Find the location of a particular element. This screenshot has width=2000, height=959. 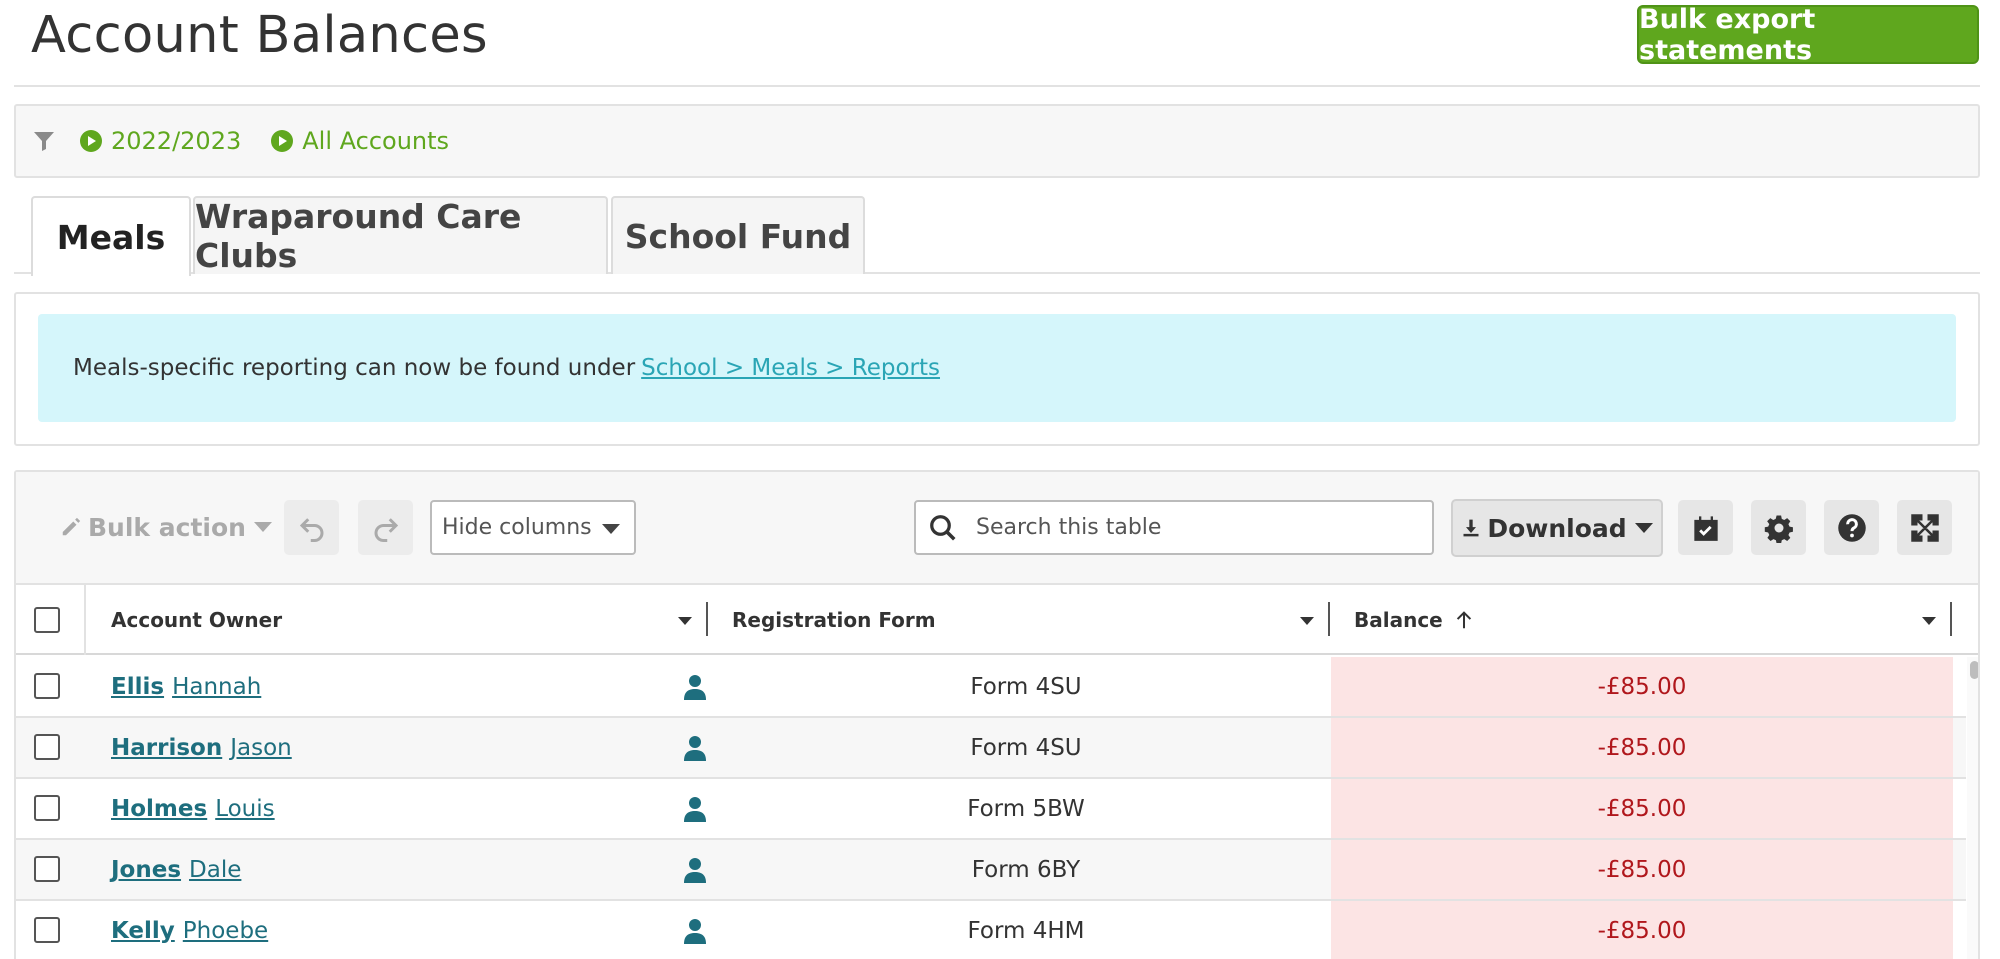

table-row: Ellis Hannah Form 4SU -£85.00 is located at coordinates (991, 687).